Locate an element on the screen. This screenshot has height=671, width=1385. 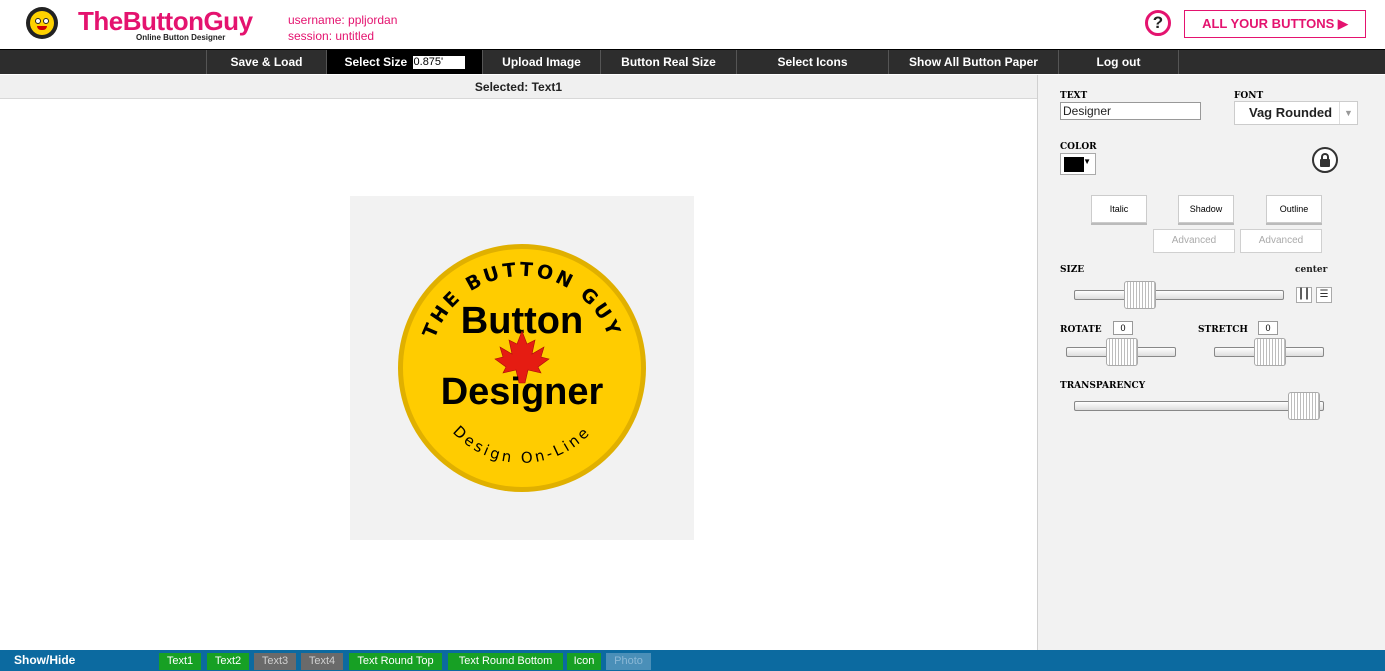
session-label: session: untitled is located at coordinates (331, 36).